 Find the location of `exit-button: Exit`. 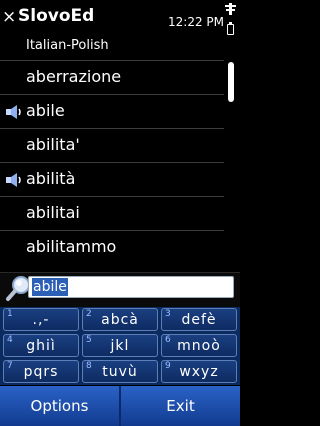

exit-button: Exit is located at coordinates (180, 406).